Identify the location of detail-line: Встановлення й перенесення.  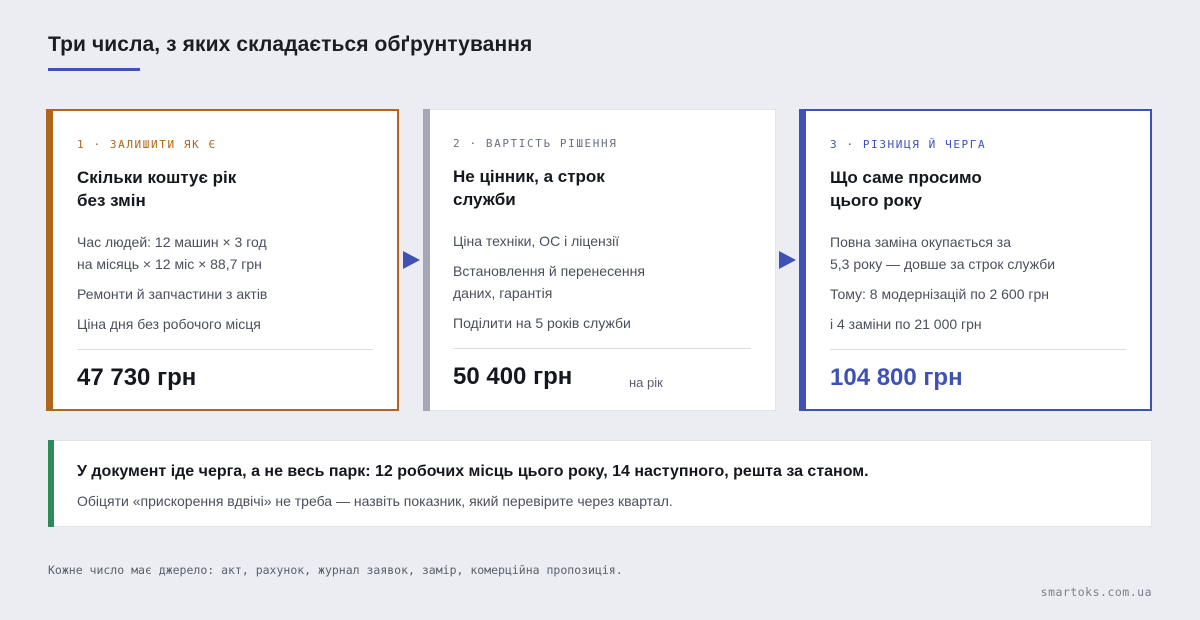
(549, 271).